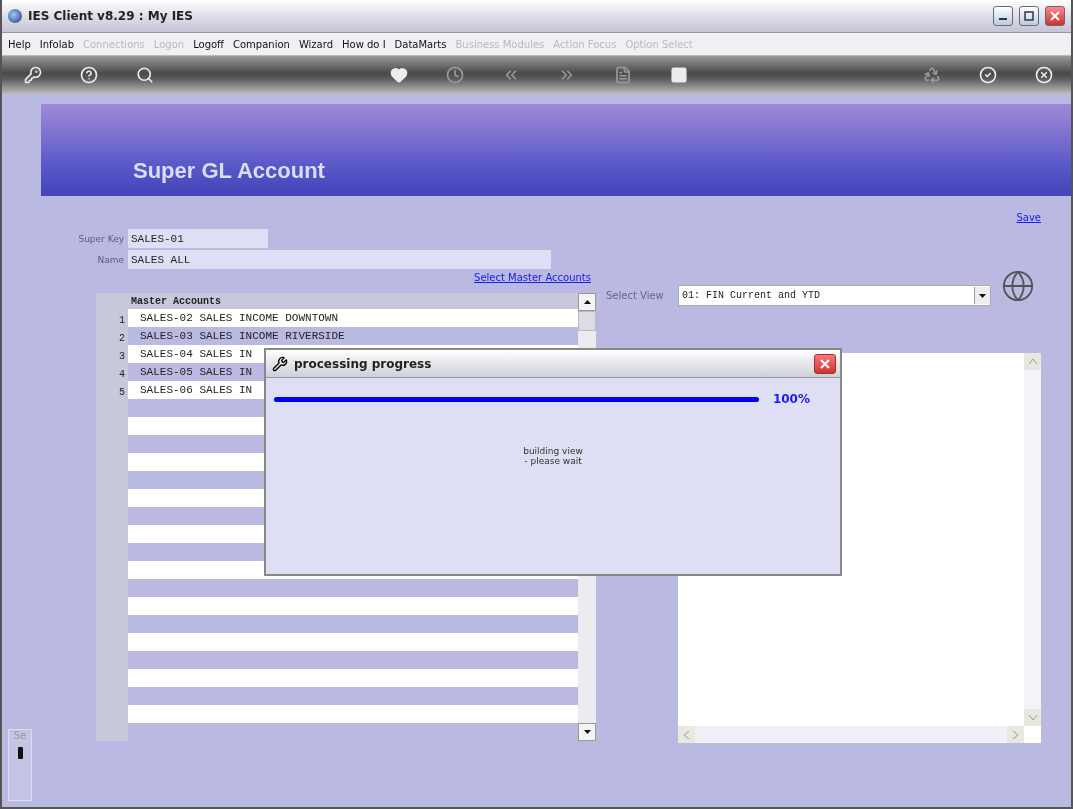  I want to click on menu-item: Companion, so click(261, 44).